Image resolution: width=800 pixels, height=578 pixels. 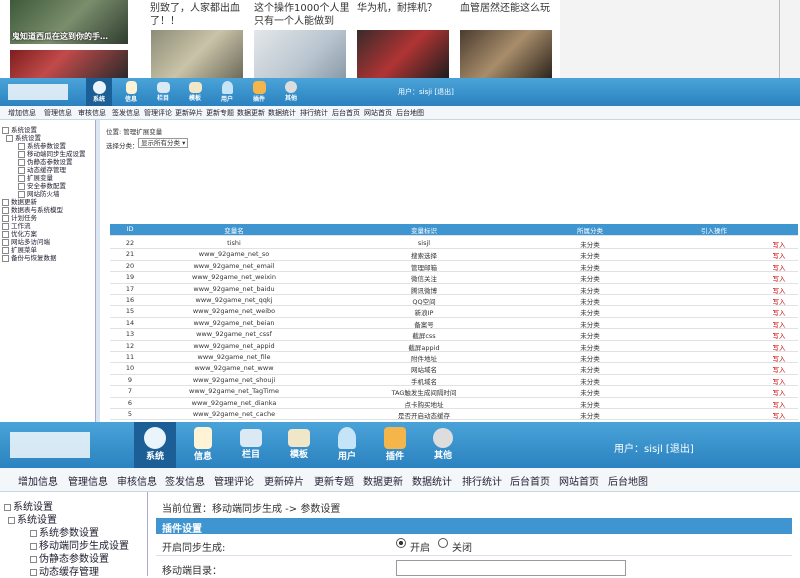 I want to click on table-cell: 6, so click(x=130, y=402).